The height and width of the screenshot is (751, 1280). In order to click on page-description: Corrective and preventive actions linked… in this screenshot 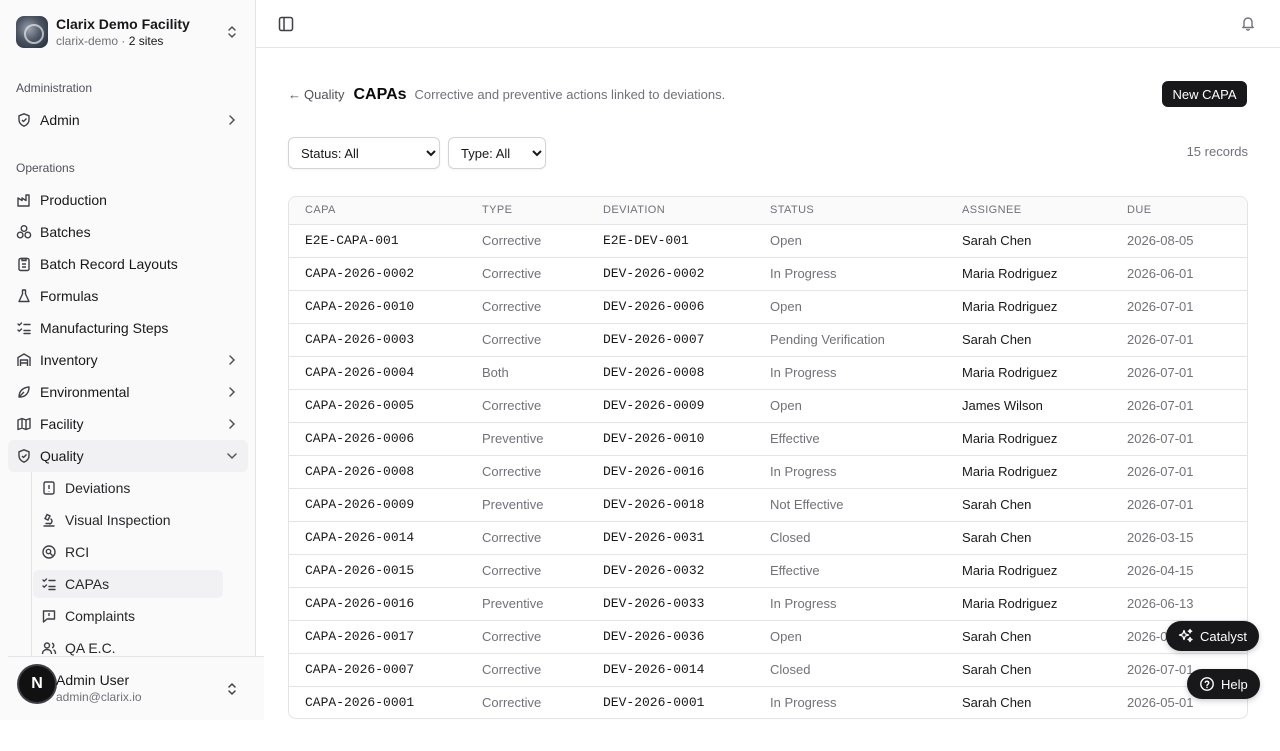, I will do `click(570, 94)`.